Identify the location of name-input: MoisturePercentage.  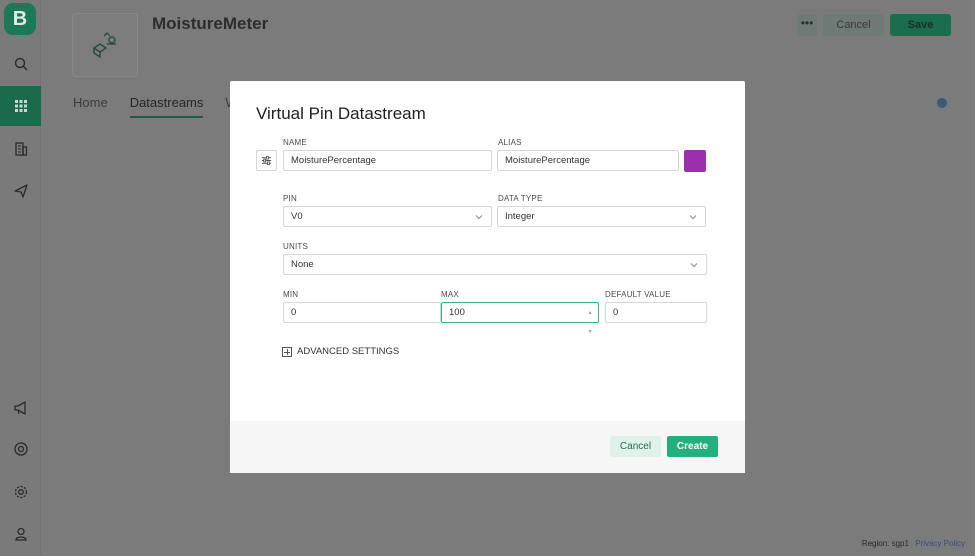
(387, 160).